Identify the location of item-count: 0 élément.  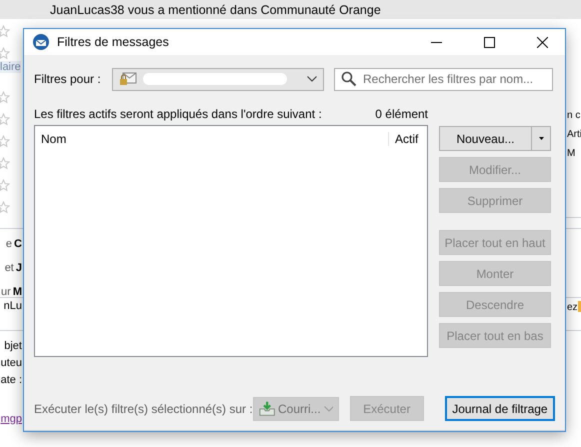
(401, 113).